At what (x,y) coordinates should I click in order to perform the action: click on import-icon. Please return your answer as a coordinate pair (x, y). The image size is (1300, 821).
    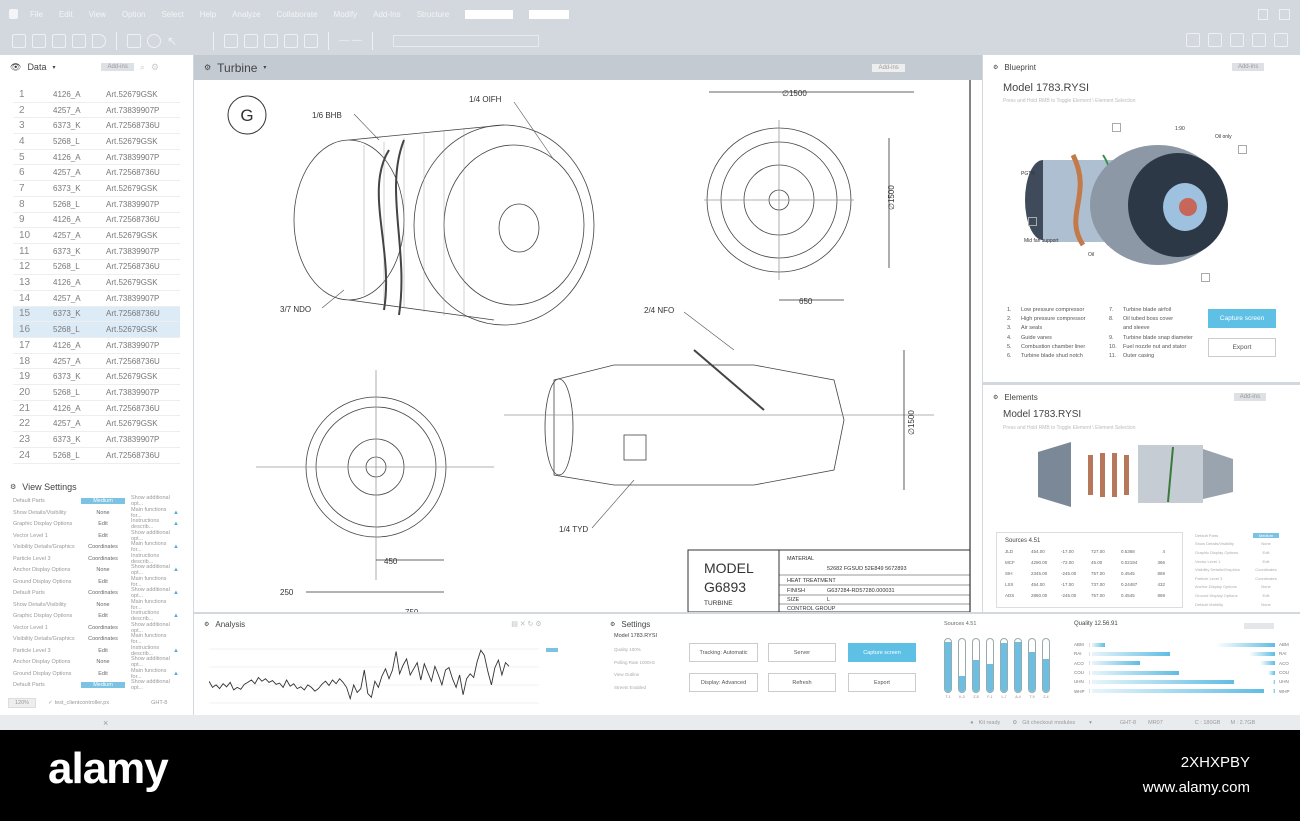
    Looking at the image, I should click on (1215, 40).